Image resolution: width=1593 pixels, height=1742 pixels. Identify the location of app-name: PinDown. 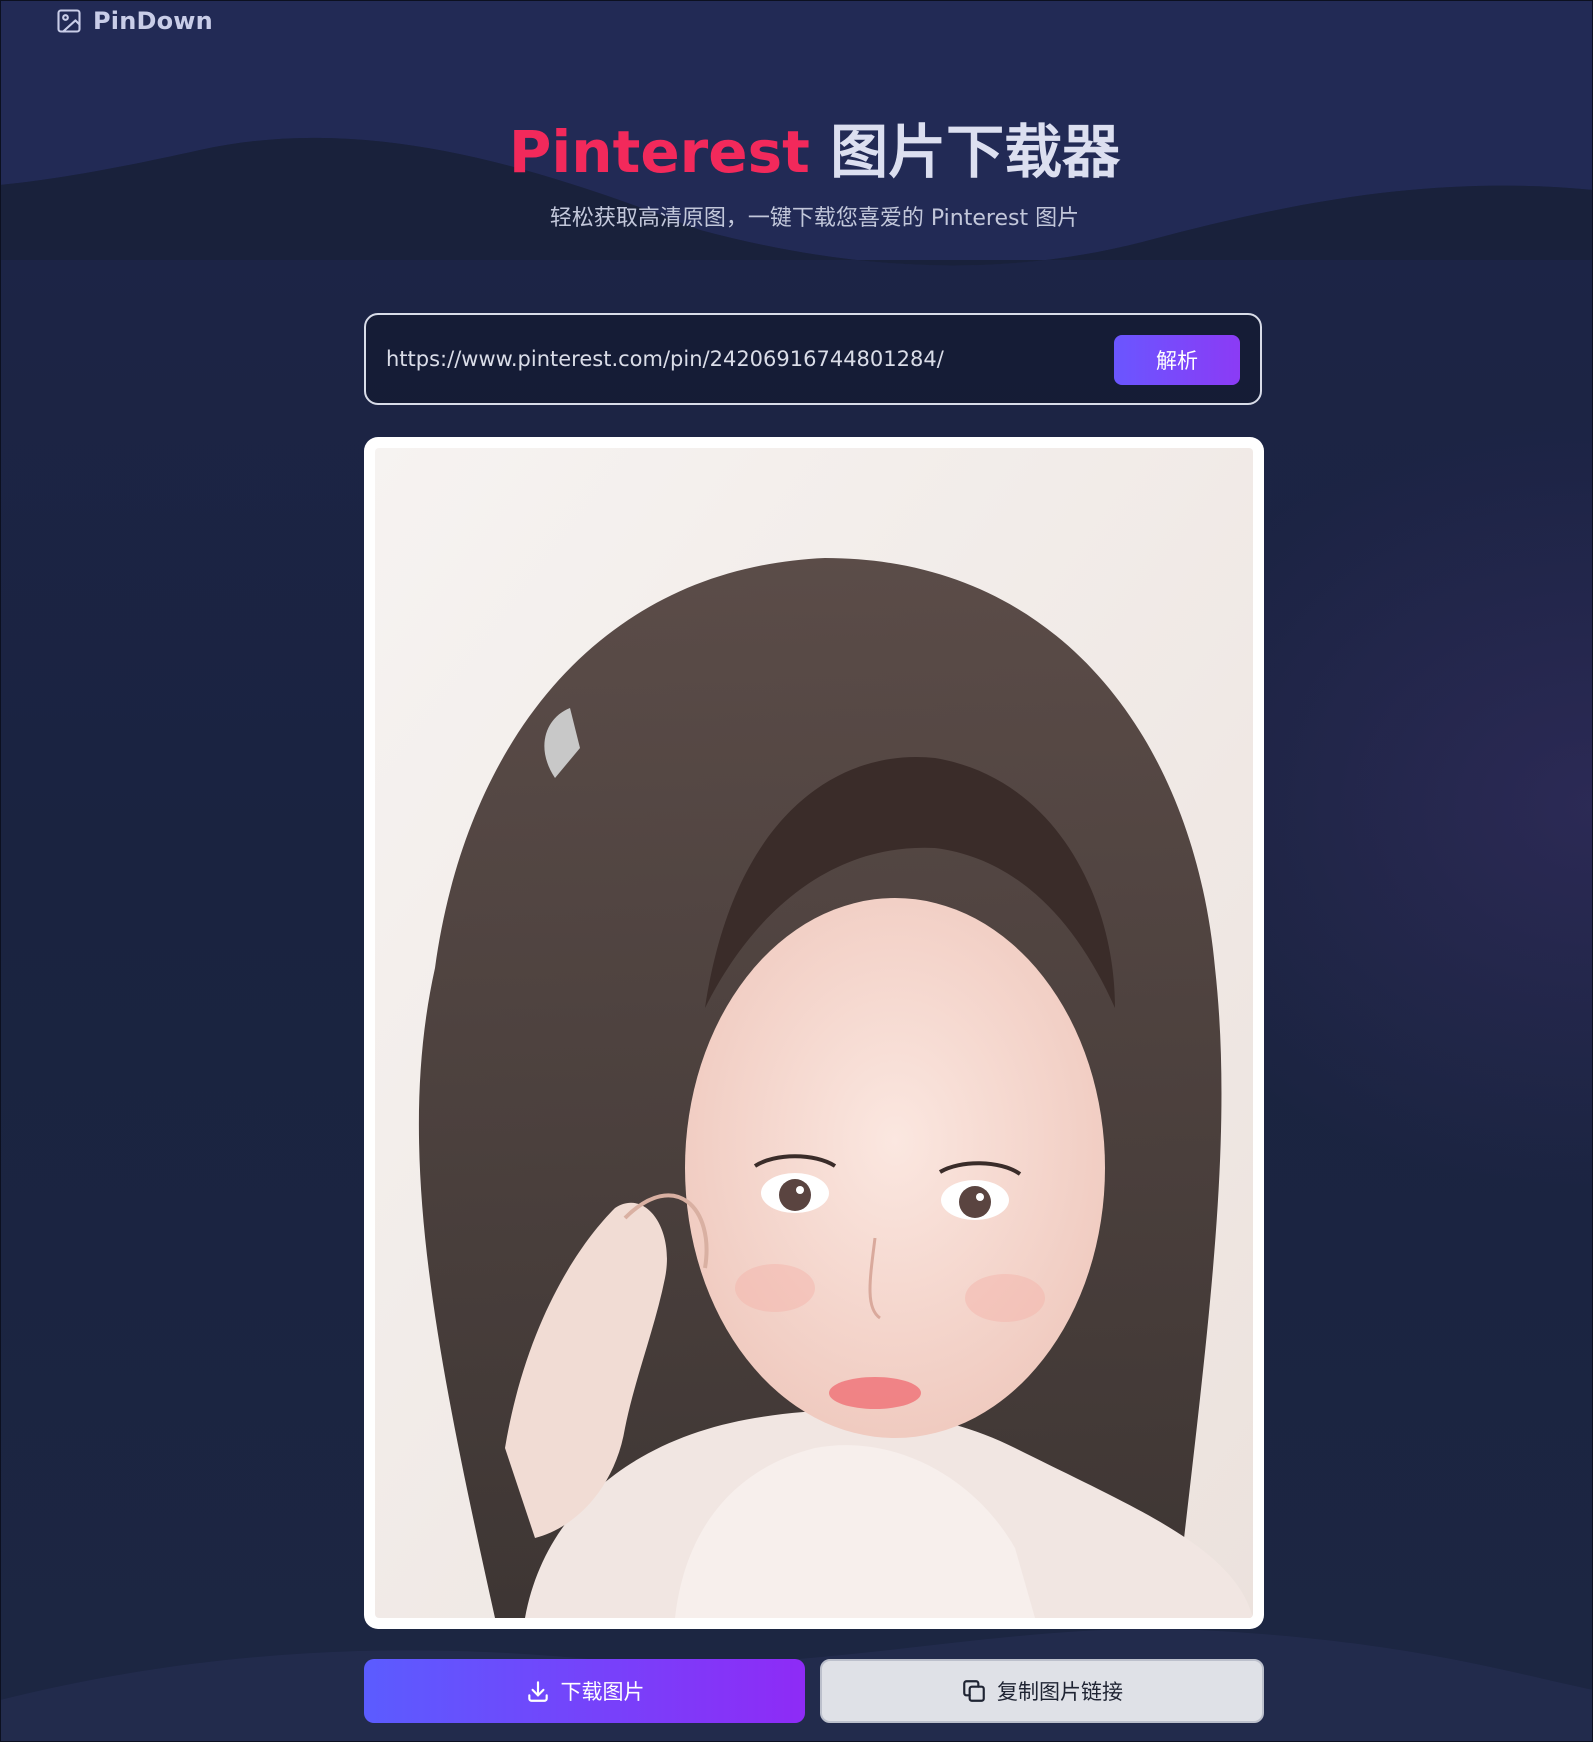
(153, 21).